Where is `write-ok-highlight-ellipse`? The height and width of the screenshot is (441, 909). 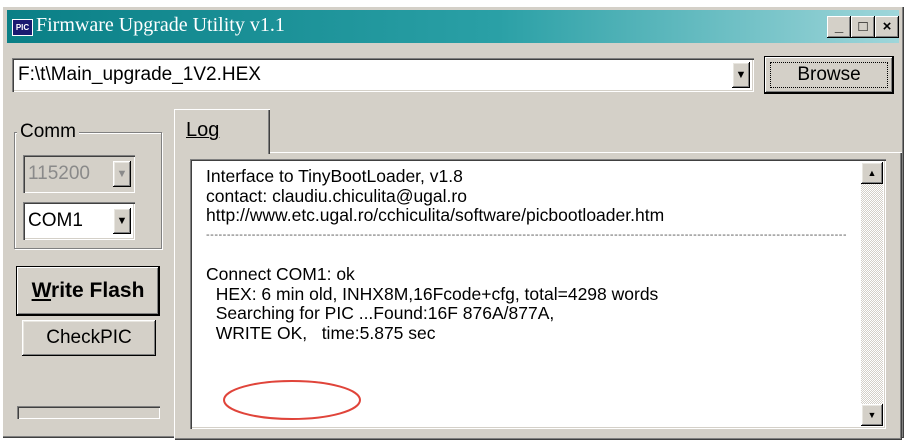
write-ok-highlight-ellipse is located at coordinates (292, 400).